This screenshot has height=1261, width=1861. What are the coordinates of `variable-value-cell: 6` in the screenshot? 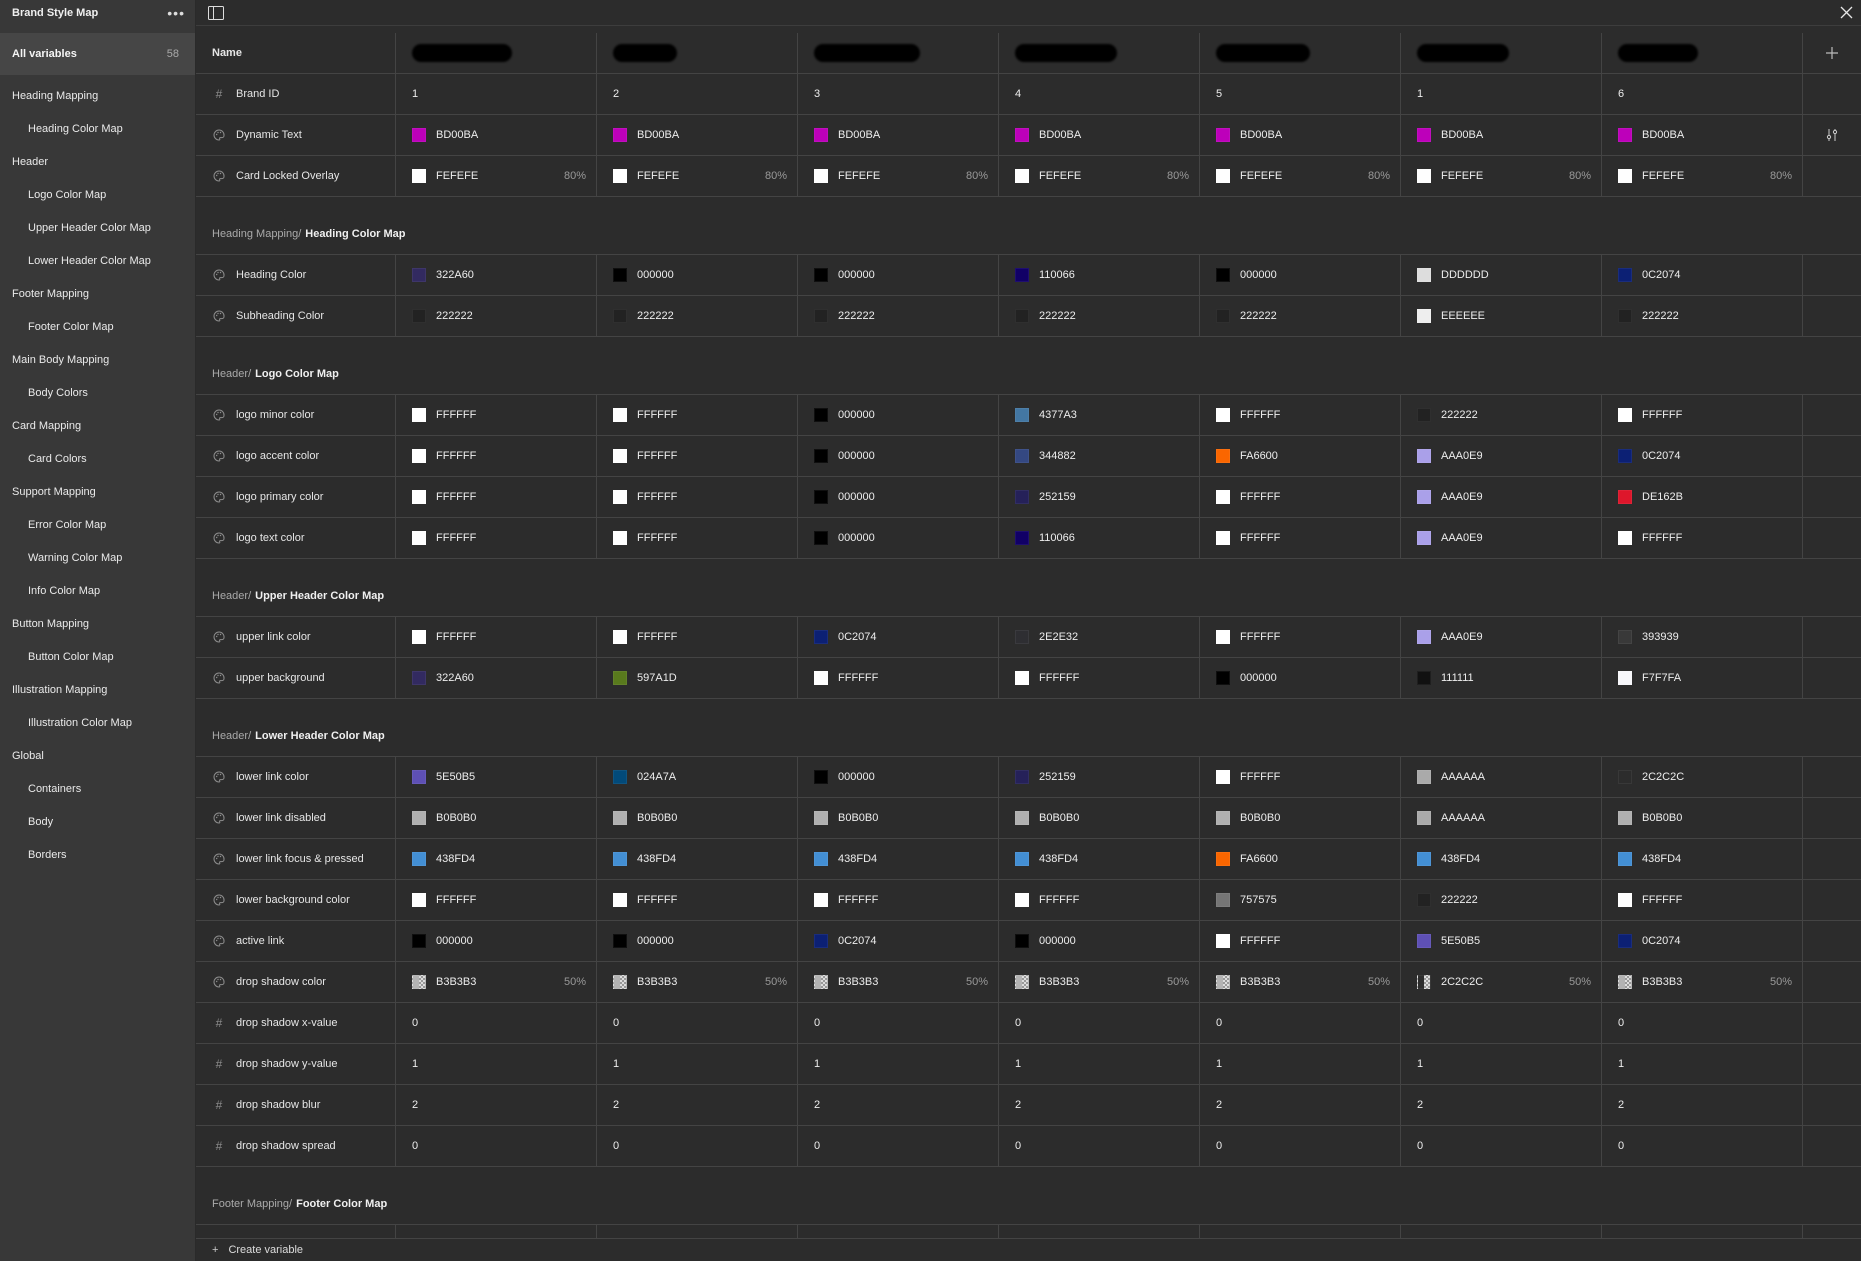 It's located at (1702, 94).